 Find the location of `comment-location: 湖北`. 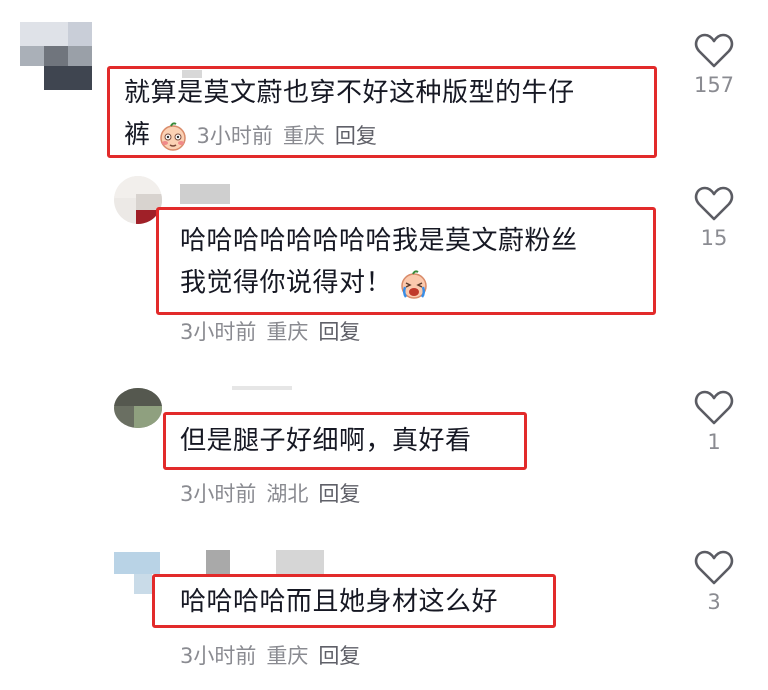

comment-location: 湖北 is located at coordinates (287, 494).